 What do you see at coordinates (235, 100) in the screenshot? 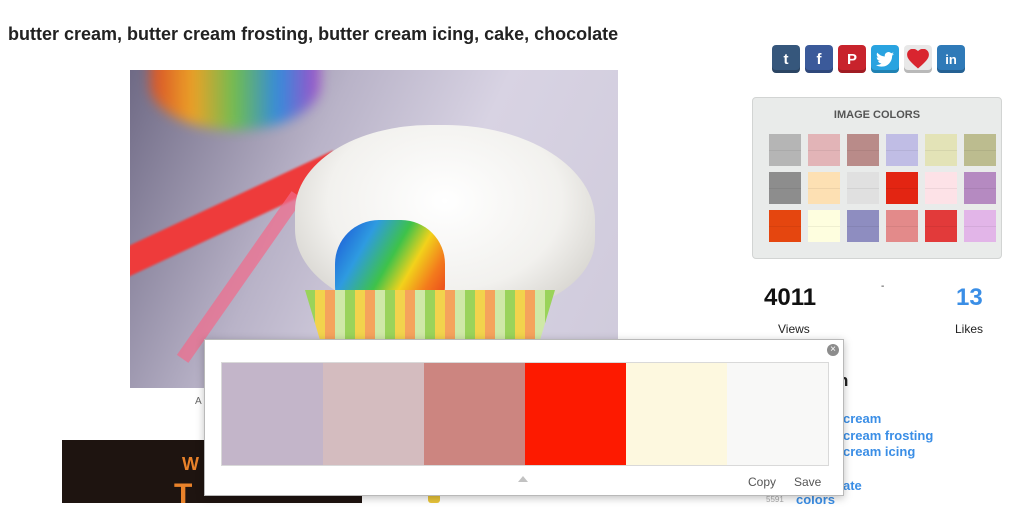
I see `background-cupcake` at bounding box center [235, 100].